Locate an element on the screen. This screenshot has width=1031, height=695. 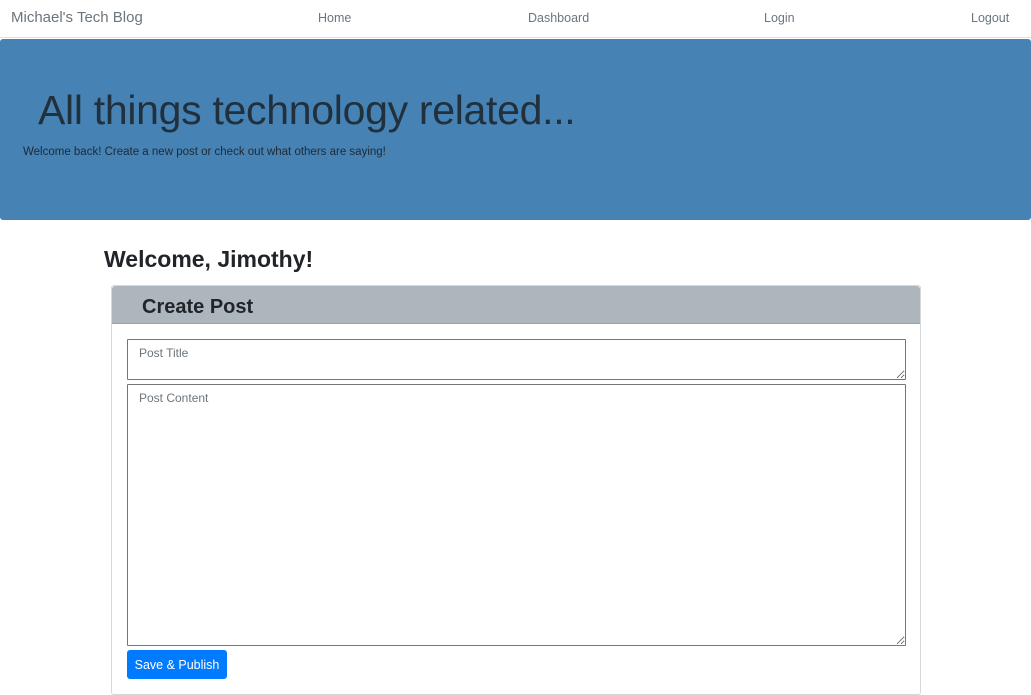
nav-link-dashboard: Dashboard is located at coordinates (558, 18).